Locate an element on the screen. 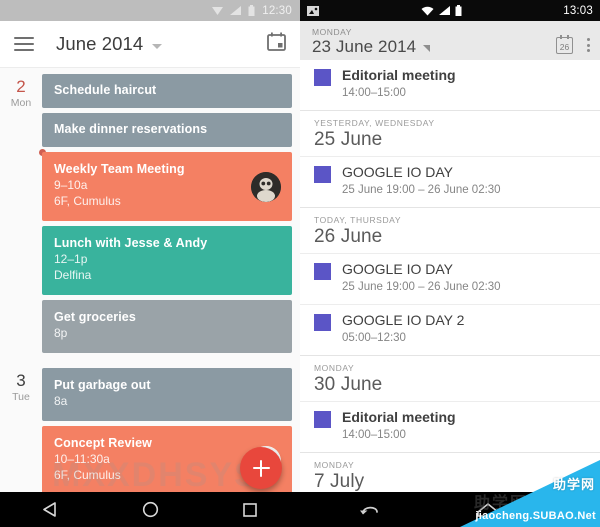 Image resolution: width=600 pixels, height=527 pixels. right-status-bar: 13:03 is located at coordinates (450, 10).